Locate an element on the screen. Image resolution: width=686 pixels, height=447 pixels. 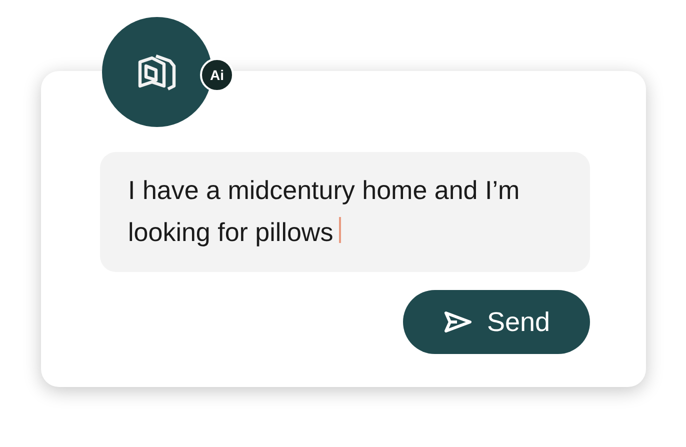
ai-badge: Ai is located at coordinates (217, 75).